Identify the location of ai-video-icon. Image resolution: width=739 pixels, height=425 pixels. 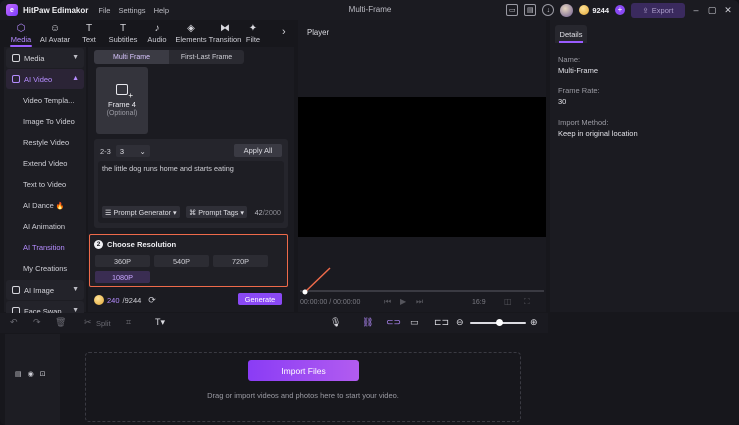
(16, 79).